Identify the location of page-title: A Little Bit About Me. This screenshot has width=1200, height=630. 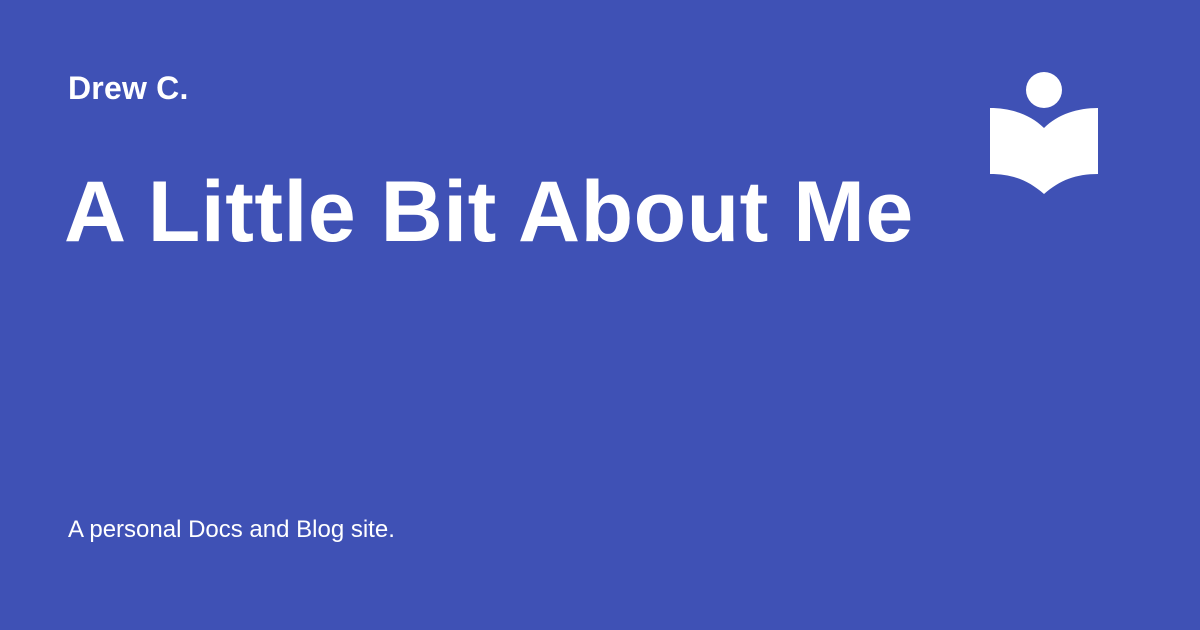
(489, 212).